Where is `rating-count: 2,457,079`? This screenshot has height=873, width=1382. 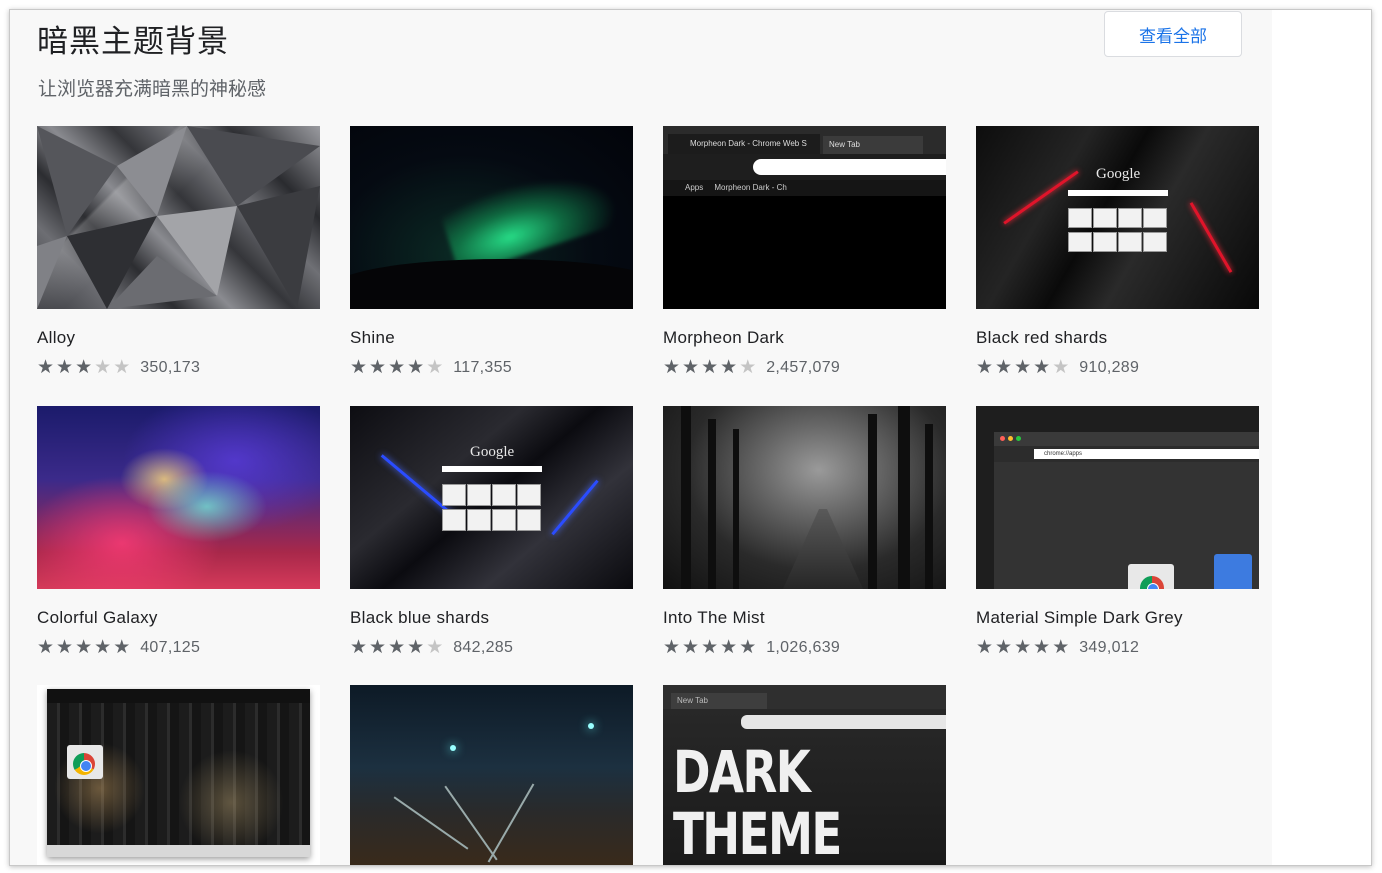
rating-count: 2,457,079 is located at coordinates (803, 367).